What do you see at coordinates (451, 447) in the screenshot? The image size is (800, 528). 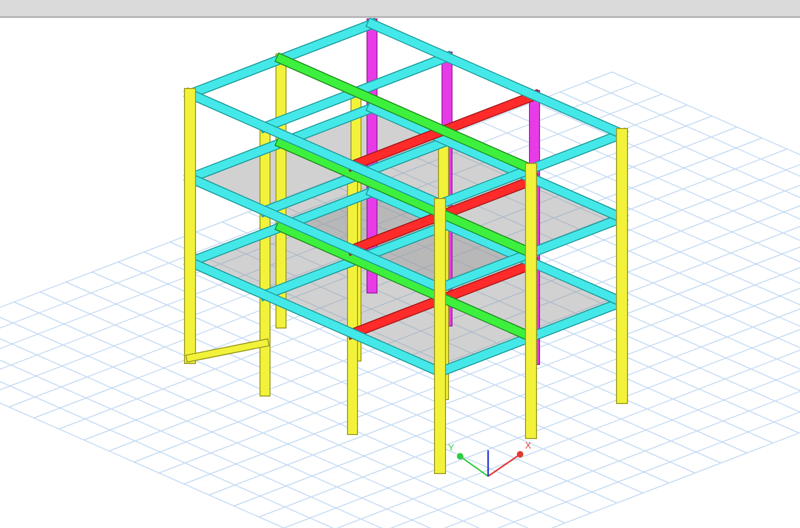 I see `axis-label: Y` at bounding box center [451, 447].